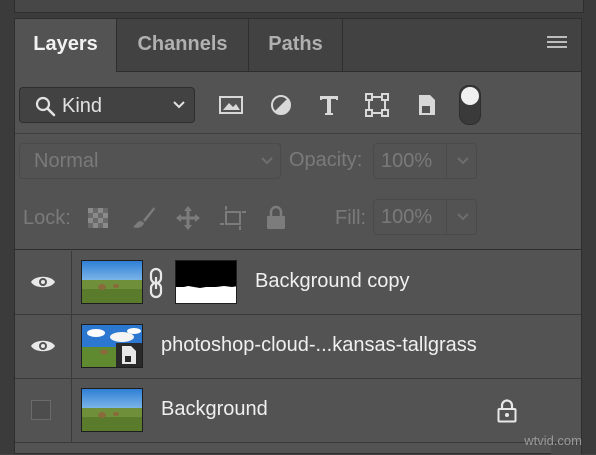 This screenshot has height=455, width=596. Describe the element at coordinates (276, 218) in the screenshot. I see `lock-all-icon` at that location.